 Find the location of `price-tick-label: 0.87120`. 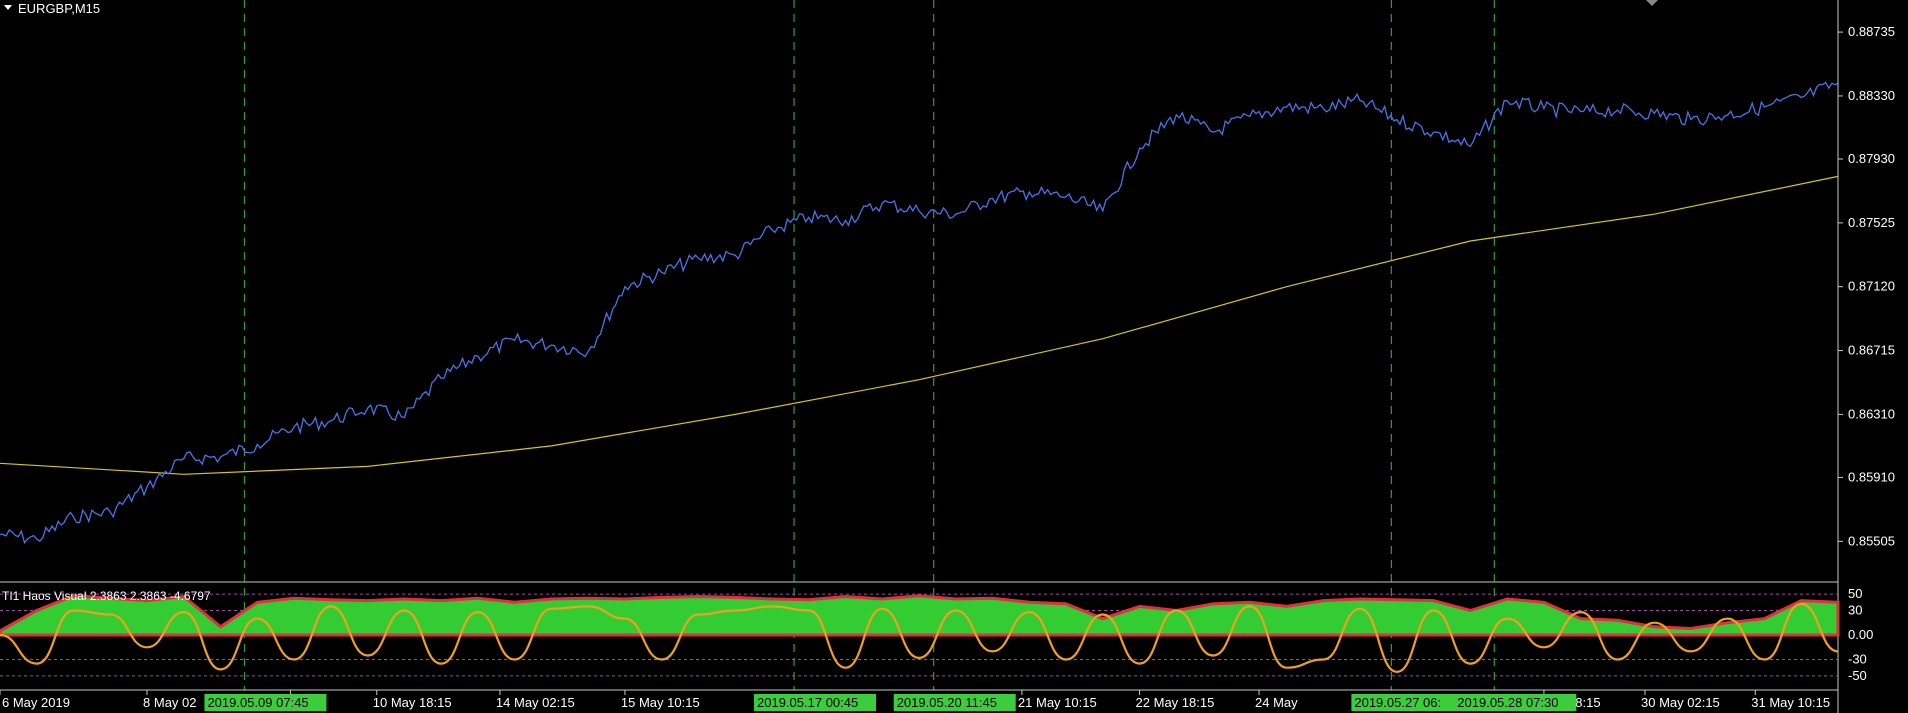

price-tick-label: 0.87120 is located at coordinates (1871, 286).